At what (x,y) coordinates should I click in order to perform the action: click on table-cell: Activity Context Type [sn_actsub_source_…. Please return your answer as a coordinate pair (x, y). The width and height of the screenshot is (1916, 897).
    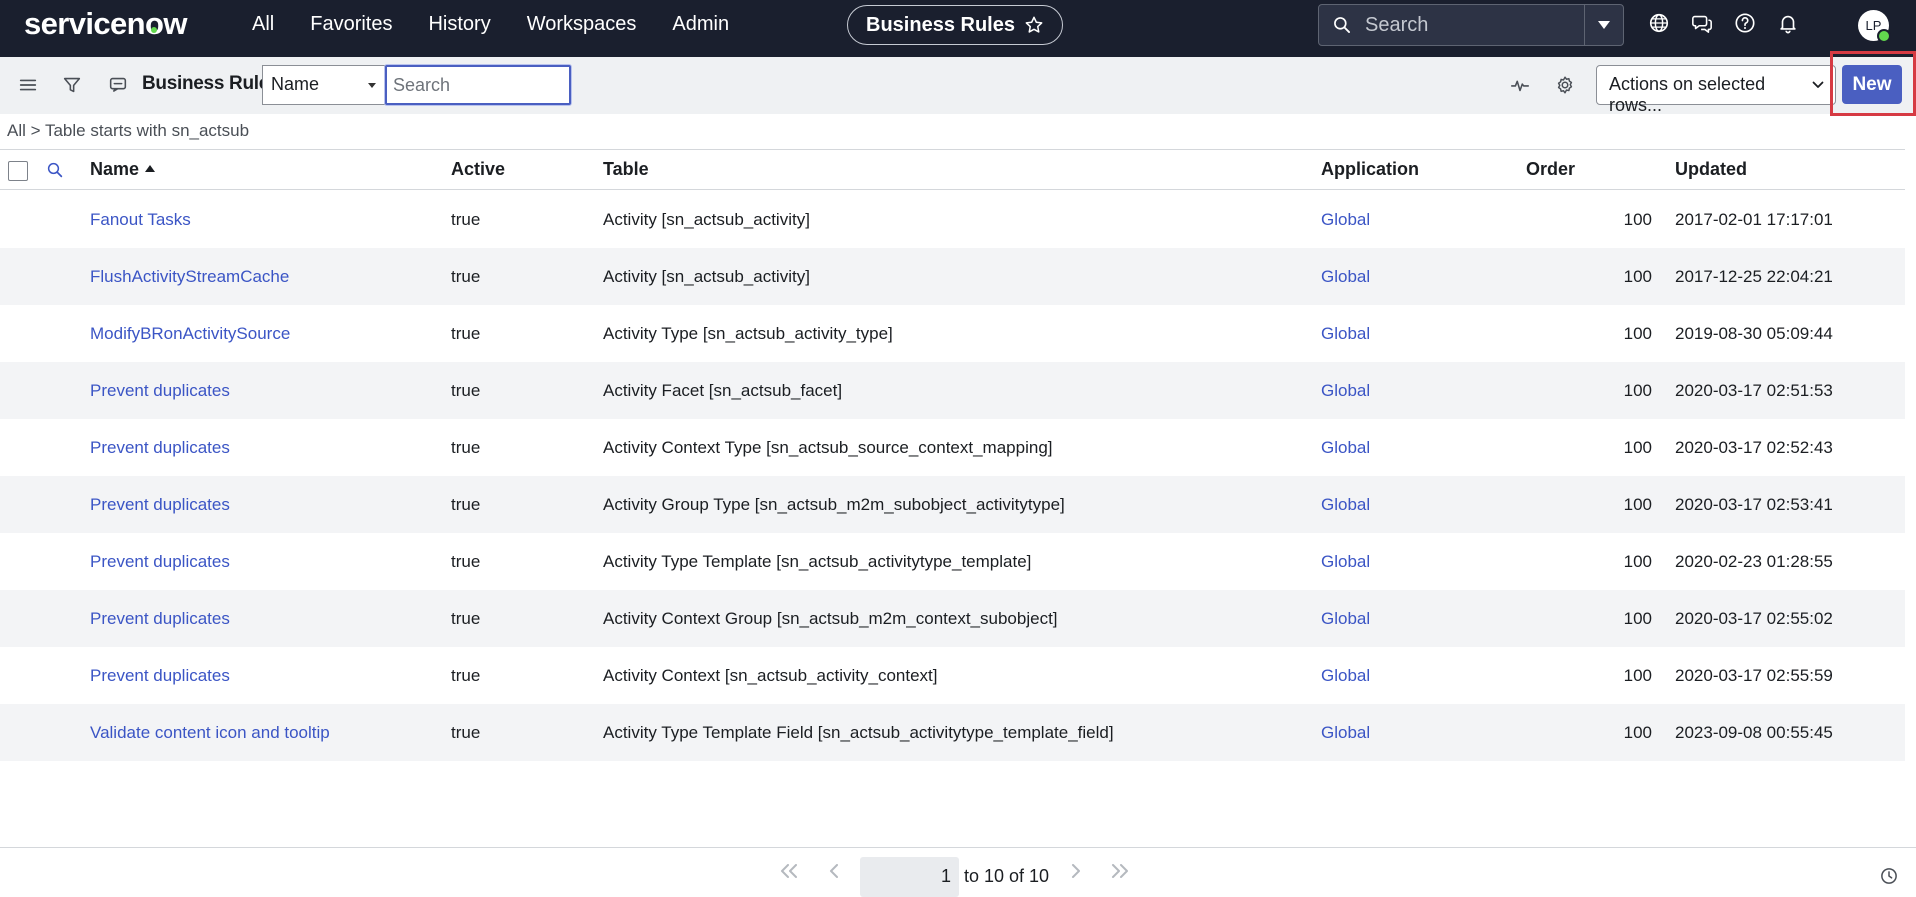
    Looking at the image, I should click on (828, 447).